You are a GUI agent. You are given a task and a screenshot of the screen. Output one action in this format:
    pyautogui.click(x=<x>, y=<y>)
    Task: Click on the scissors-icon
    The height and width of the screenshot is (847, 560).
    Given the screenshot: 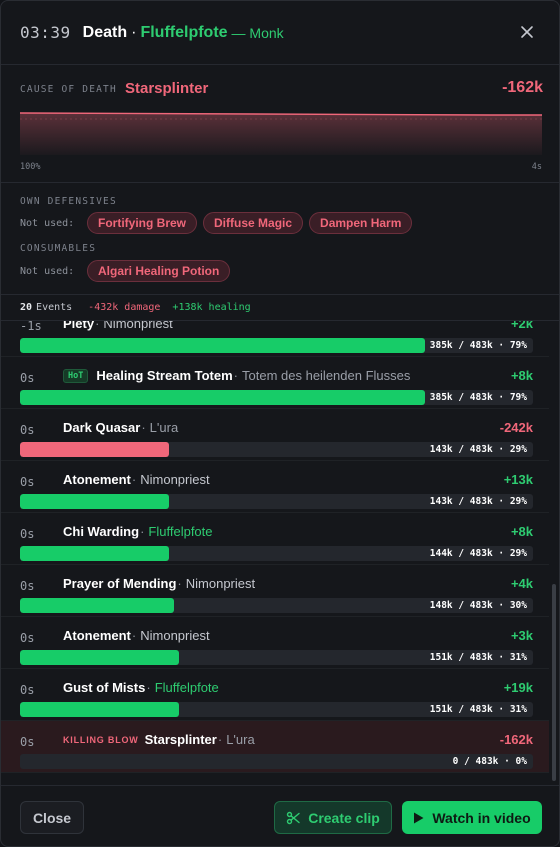 What is the action you would take?
    pyautogui.click(x=293, y=817)
    